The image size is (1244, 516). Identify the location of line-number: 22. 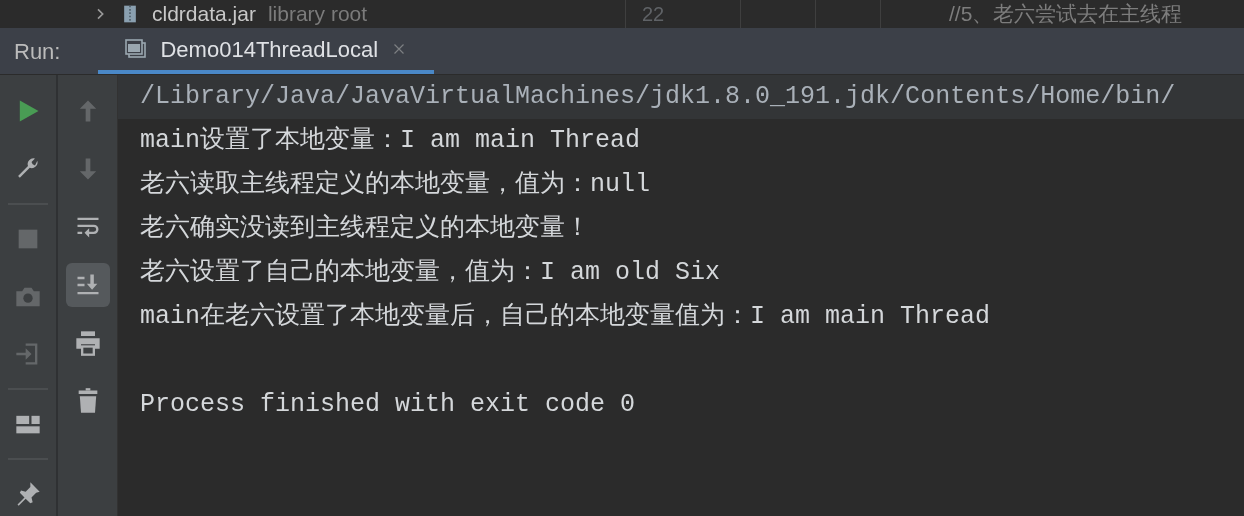
(653, 14).